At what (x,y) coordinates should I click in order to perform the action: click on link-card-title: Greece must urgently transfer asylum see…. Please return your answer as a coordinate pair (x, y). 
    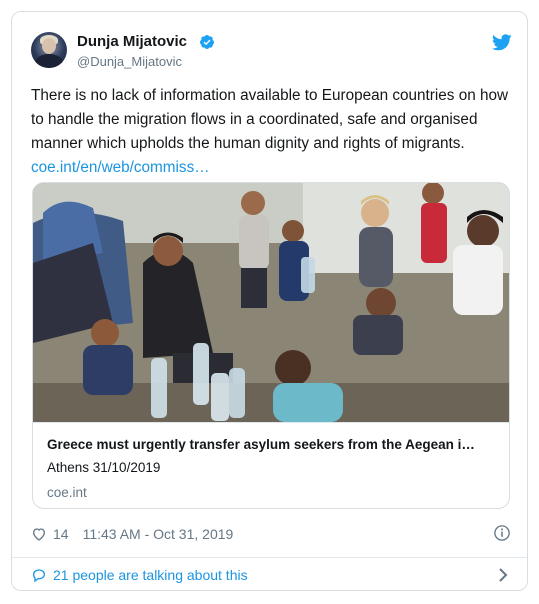
    Looking at the image, I should click on (261, 444).